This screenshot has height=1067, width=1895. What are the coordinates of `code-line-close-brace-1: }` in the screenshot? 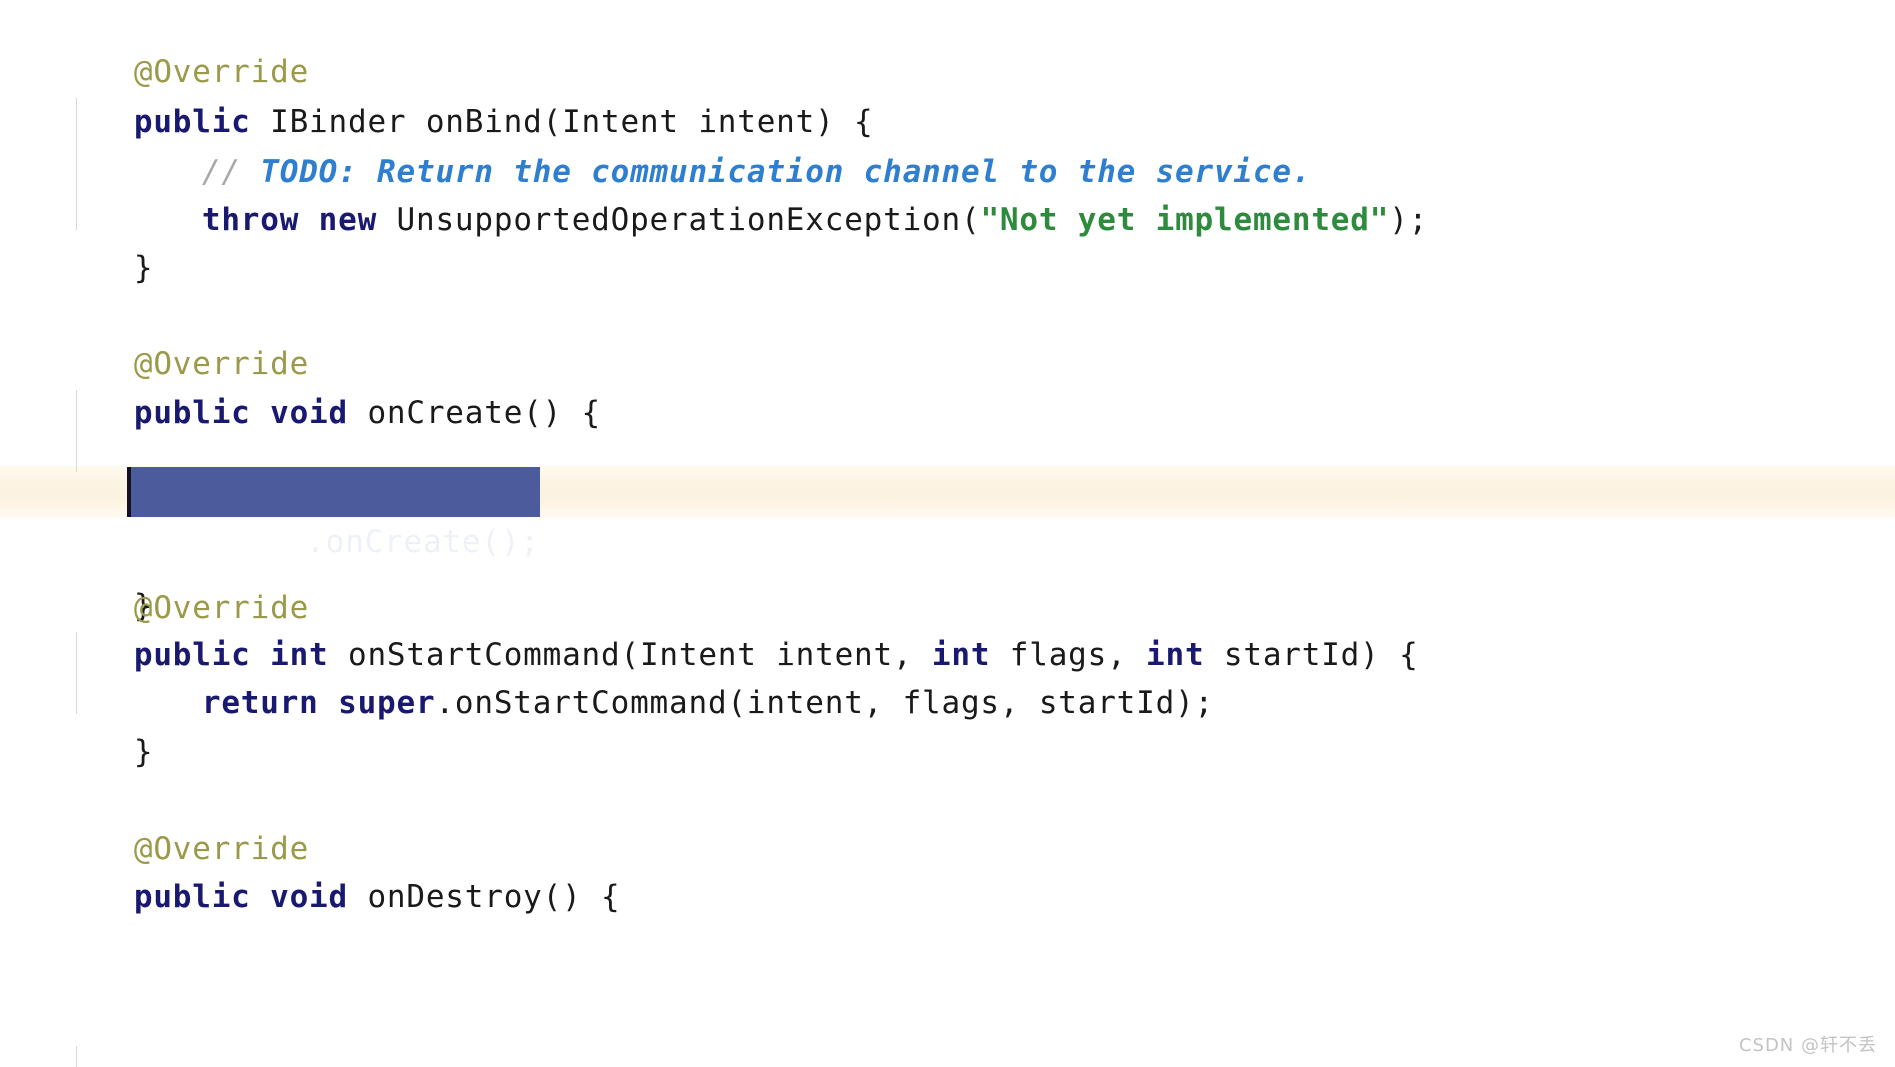 It's located at (947, 241).